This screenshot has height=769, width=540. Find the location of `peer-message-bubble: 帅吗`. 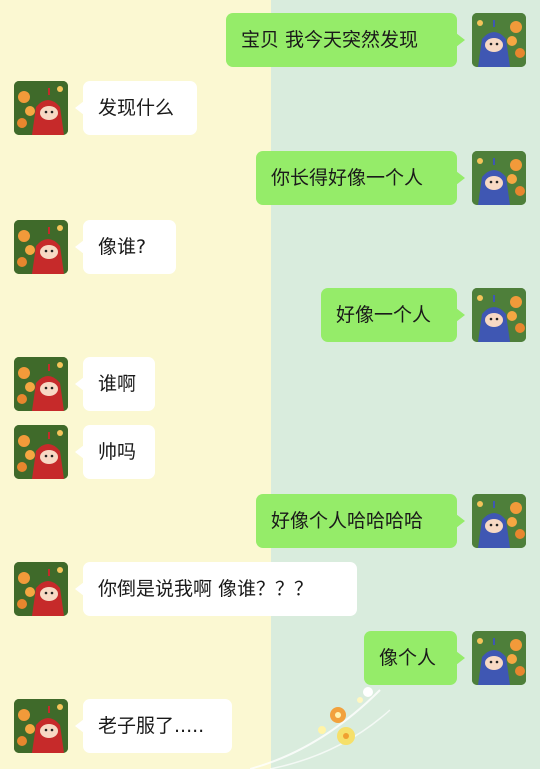

peer-message-bubble: 帅吗 is located at coordinates (115, 452).